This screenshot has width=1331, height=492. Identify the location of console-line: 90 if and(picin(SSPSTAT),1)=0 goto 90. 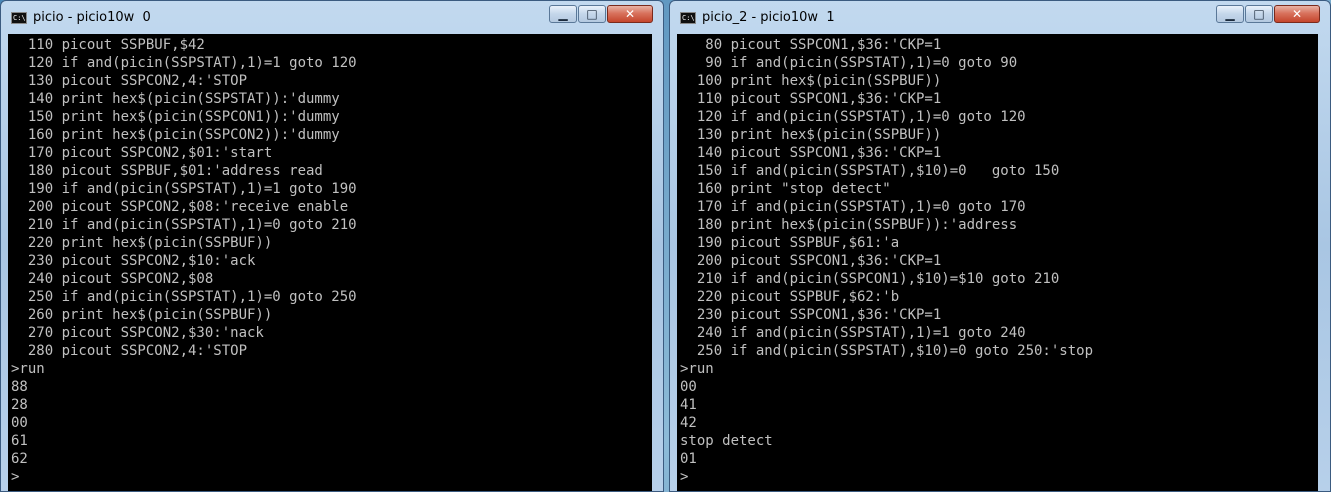
(849, 63).